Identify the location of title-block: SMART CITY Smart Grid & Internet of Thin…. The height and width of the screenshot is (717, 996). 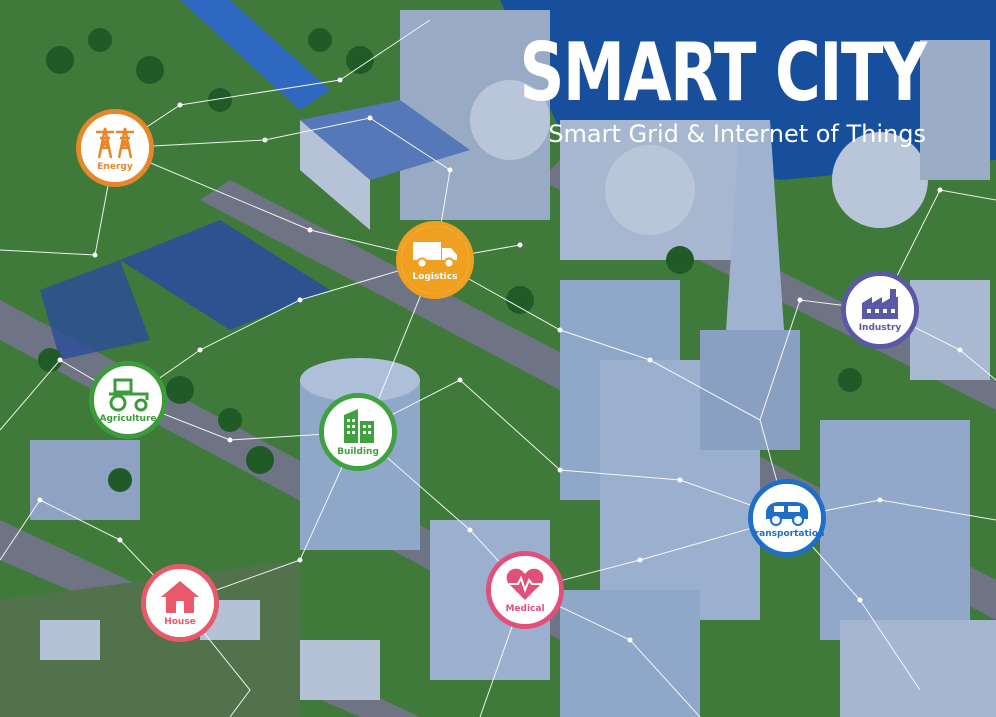
(666, 87).